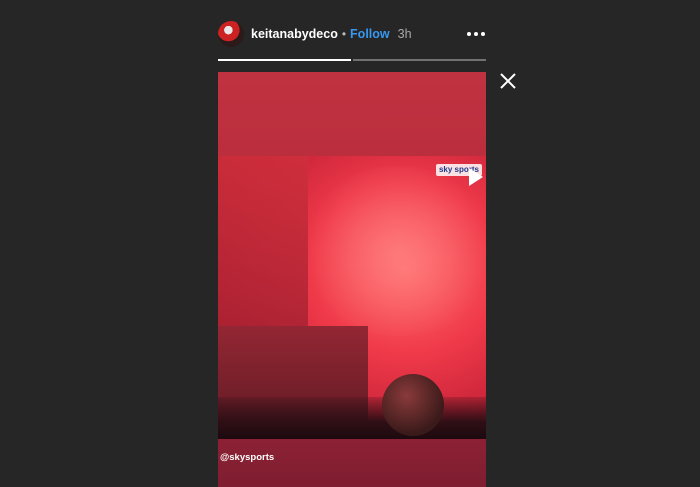  Describe the element at coordinates (352, 60) in the screenshot. I see `story-progress` at that location.